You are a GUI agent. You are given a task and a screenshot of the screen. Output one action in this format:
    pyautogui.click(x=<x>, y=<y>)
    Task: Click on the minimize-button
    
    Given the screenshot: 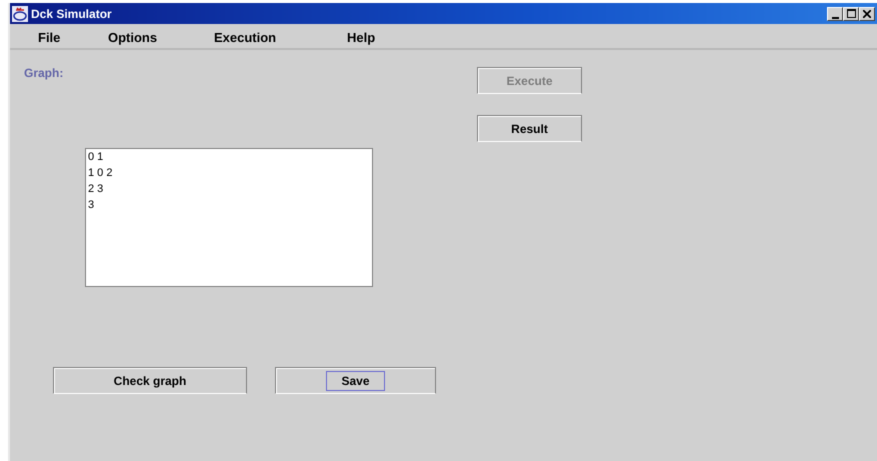 What is the action you would take?
    pyautogui.click(x=835, y=13)
    